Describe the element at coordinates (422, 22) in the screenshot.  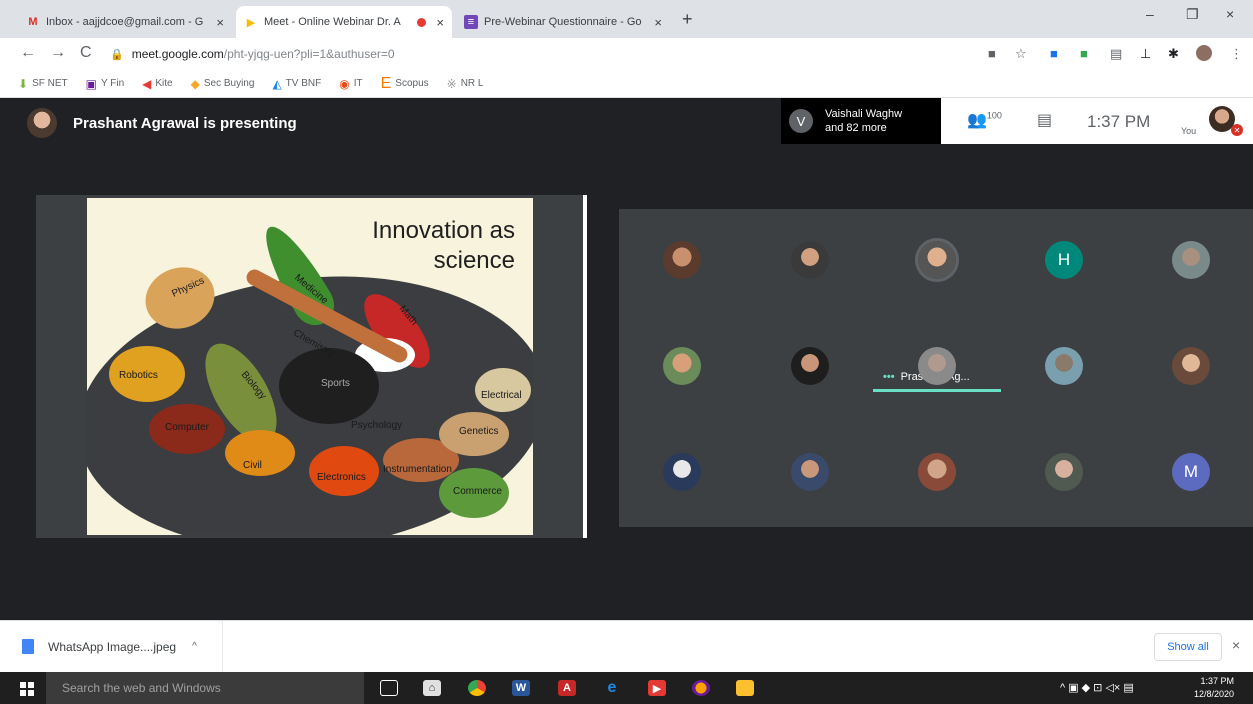
I see `recording-indicator-icon` at that location.